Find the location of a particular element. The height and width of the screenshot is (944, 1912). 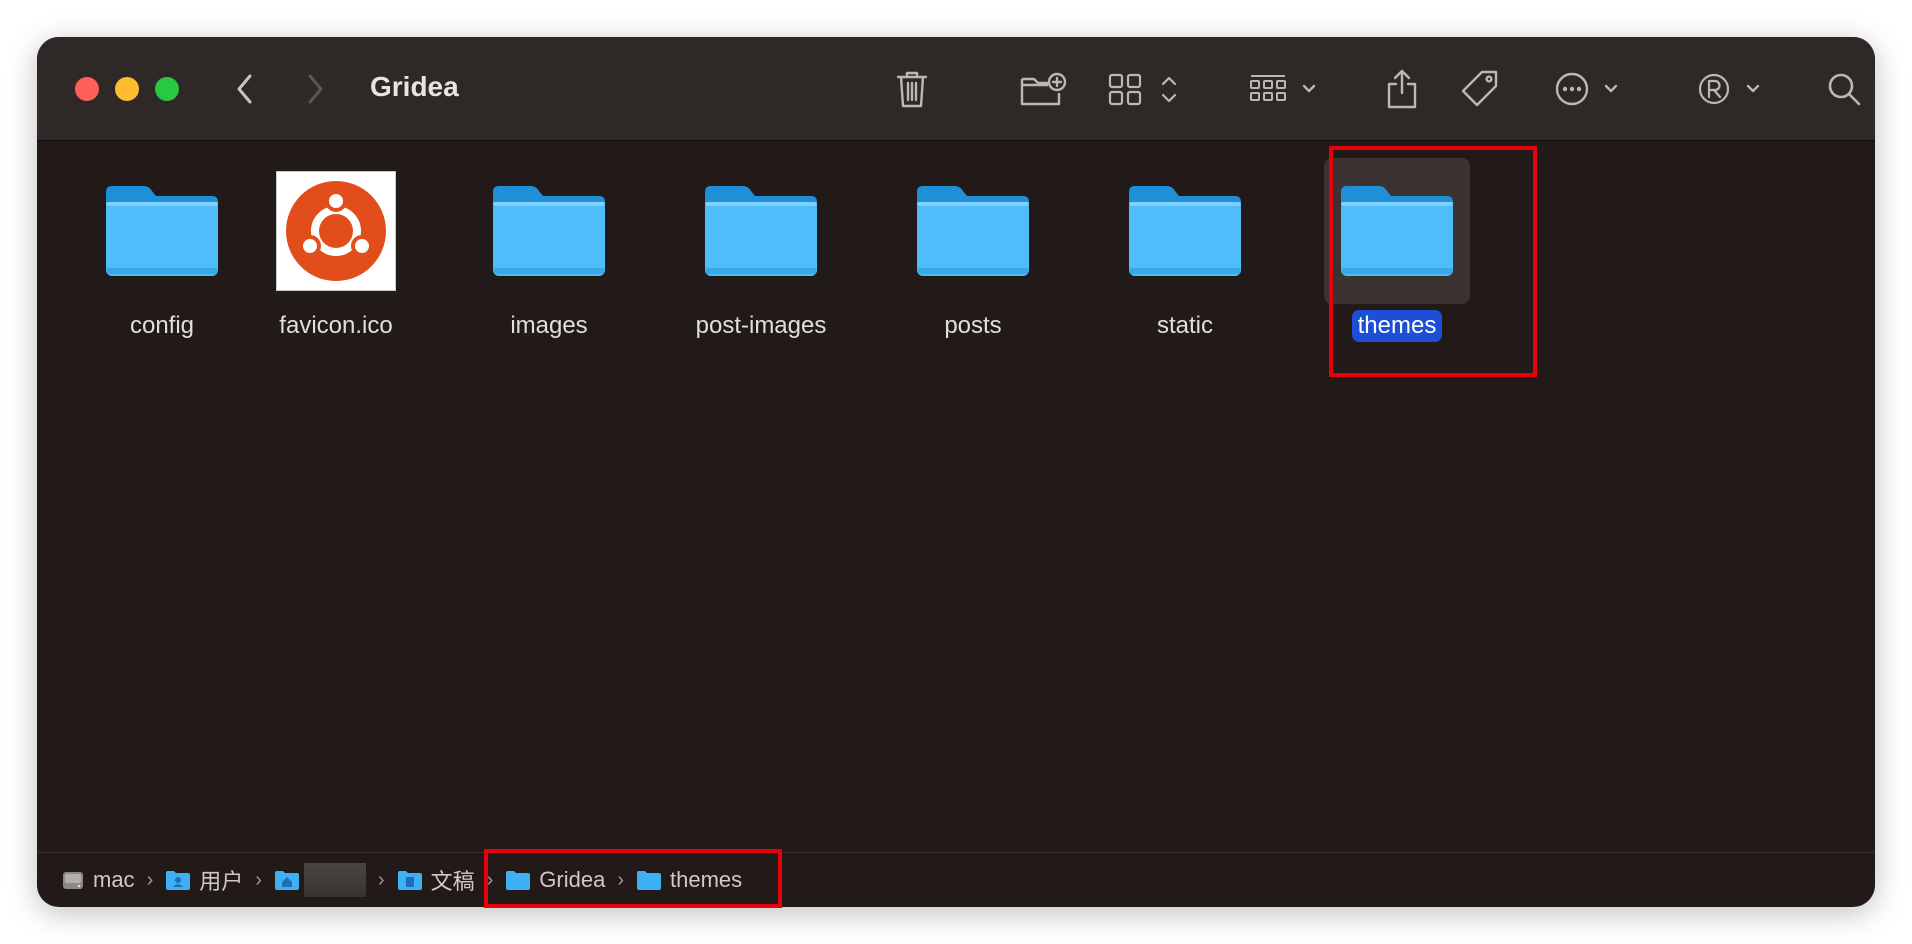

registered-menu-button is located at coordinates (1733, 89).